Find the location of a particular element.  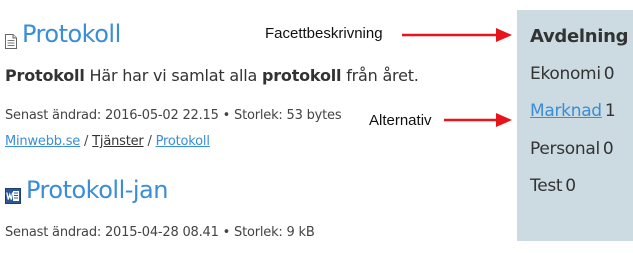

result-title-text: Protokoll-jan is located at coordinates (97, 190).